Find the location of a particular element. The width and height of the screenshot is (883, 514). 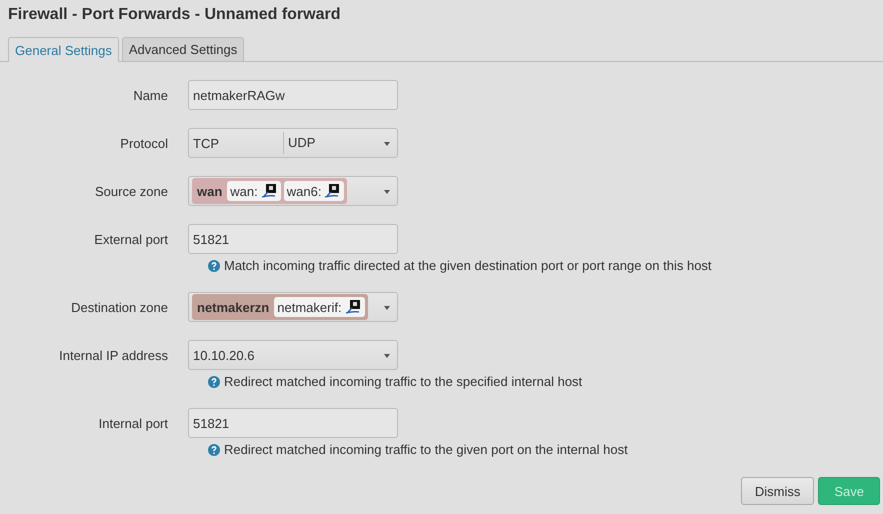

zone-name: wan is located at coordinates (210, 191).